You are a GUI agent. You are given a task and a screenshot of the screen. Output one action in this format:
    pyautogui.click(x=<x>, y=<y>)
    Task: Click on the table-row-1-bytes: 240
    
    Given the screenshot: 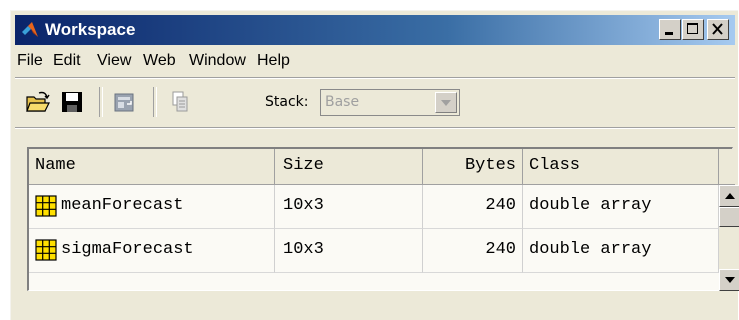 What is the action you would take?
    pyautogui.click(x=473, y=207)
    